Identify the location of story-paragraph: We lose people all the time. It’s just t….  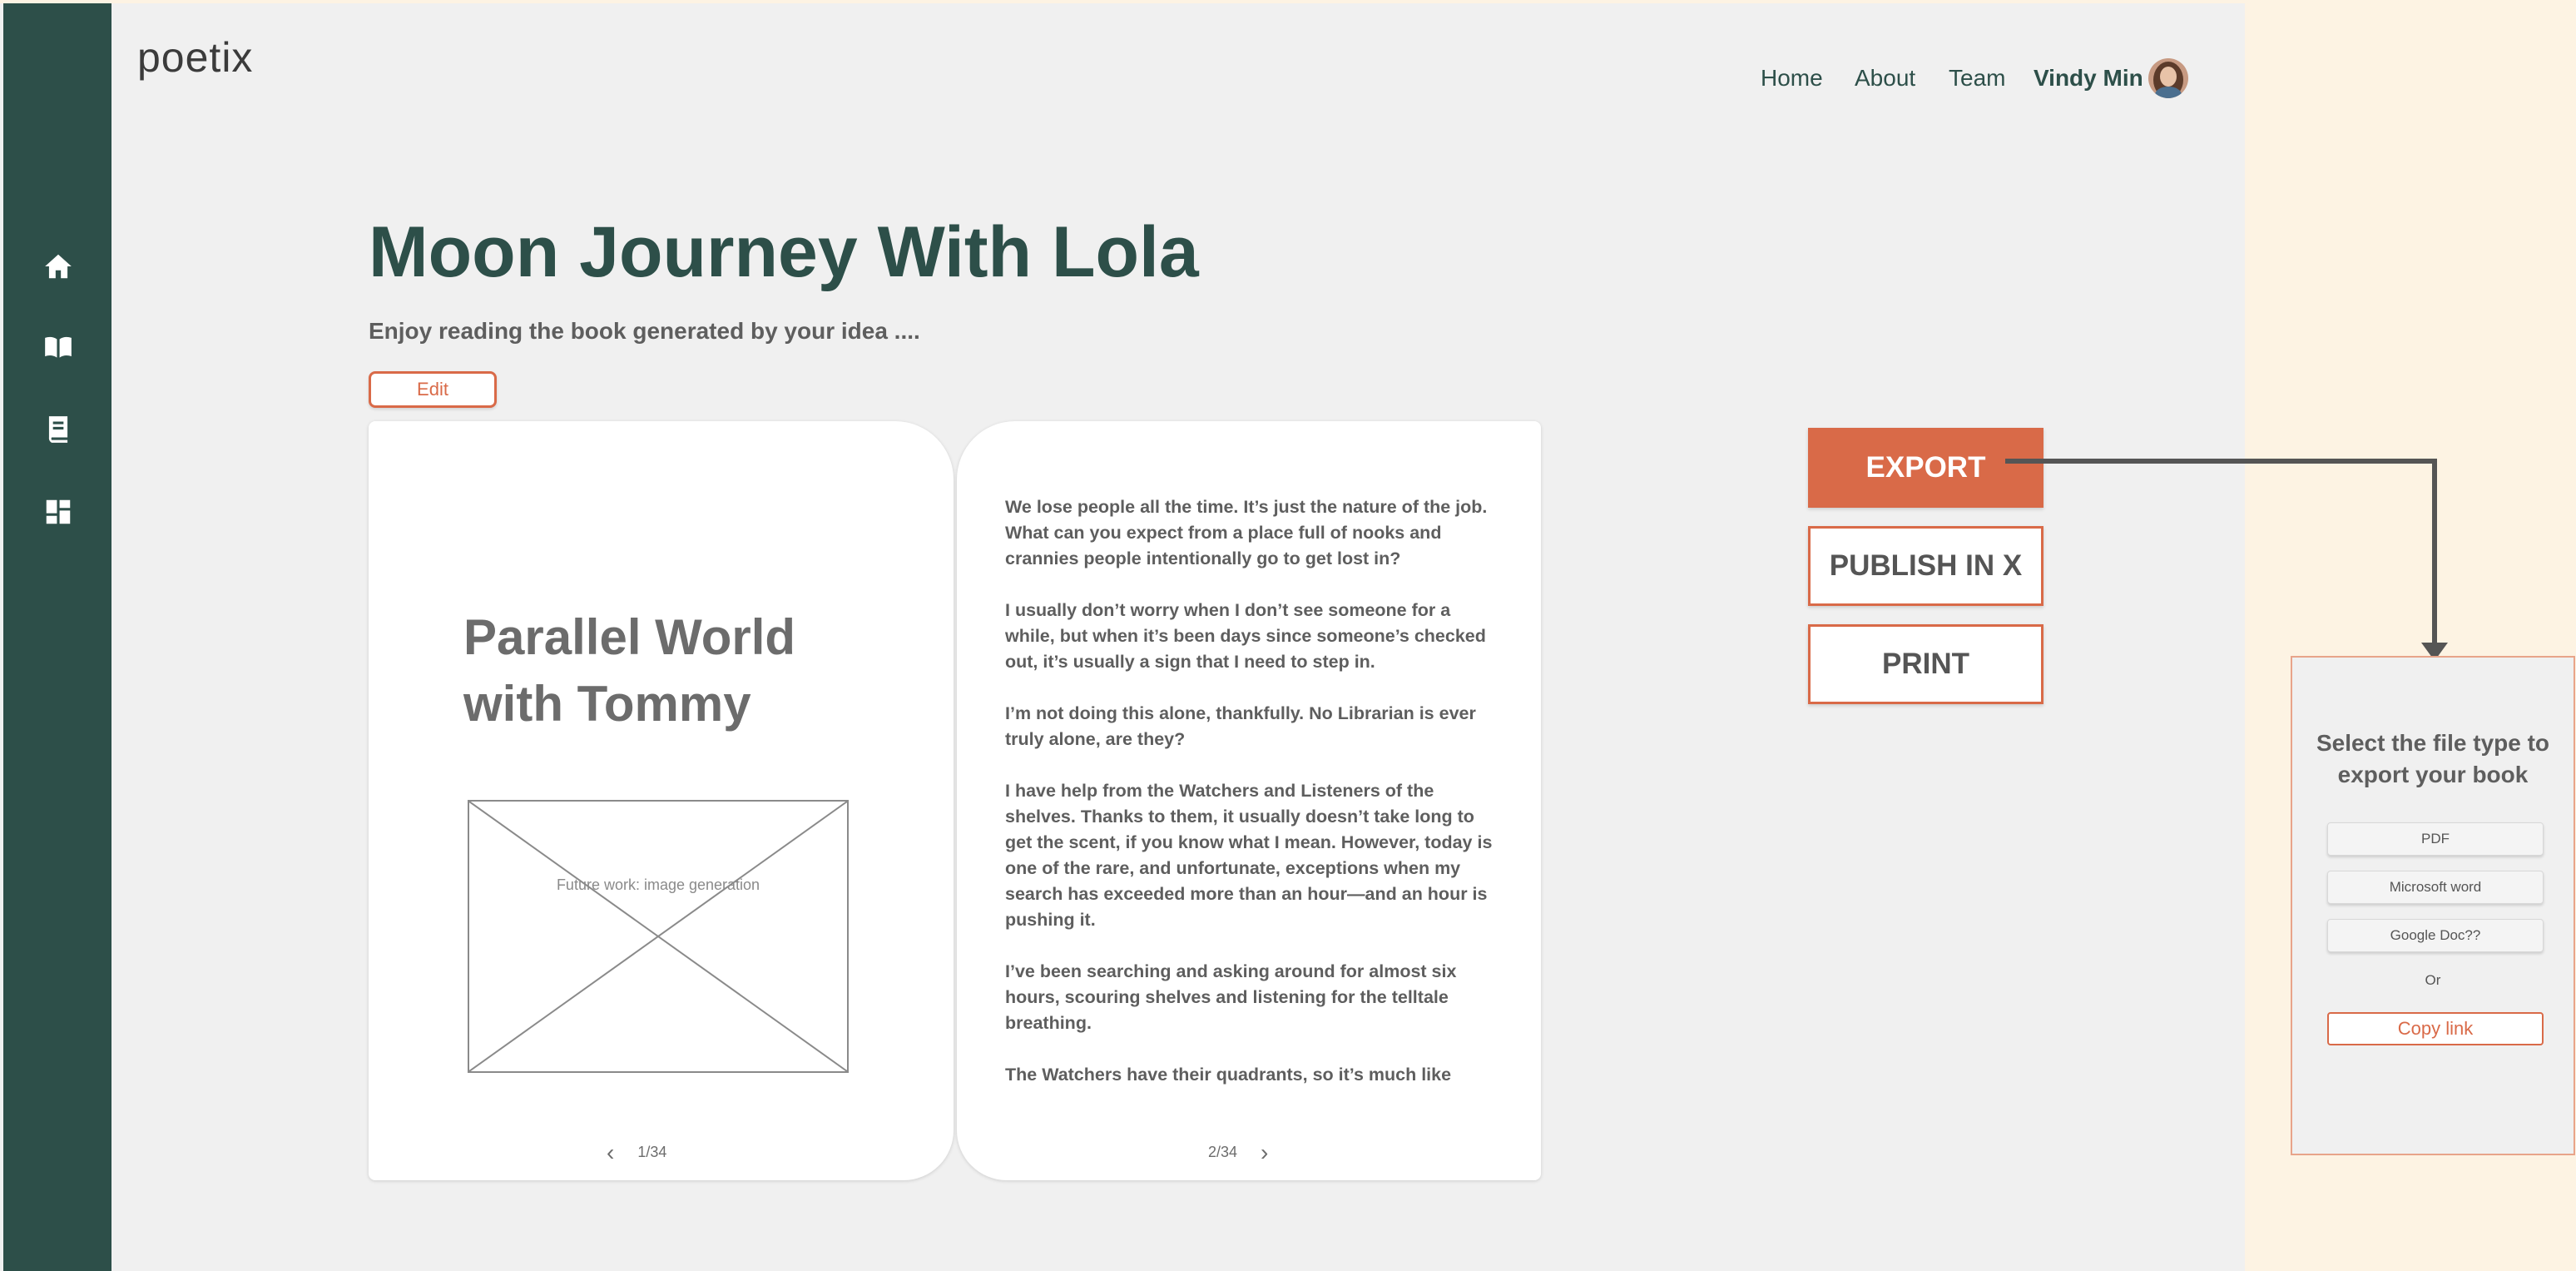
(1246, 532).